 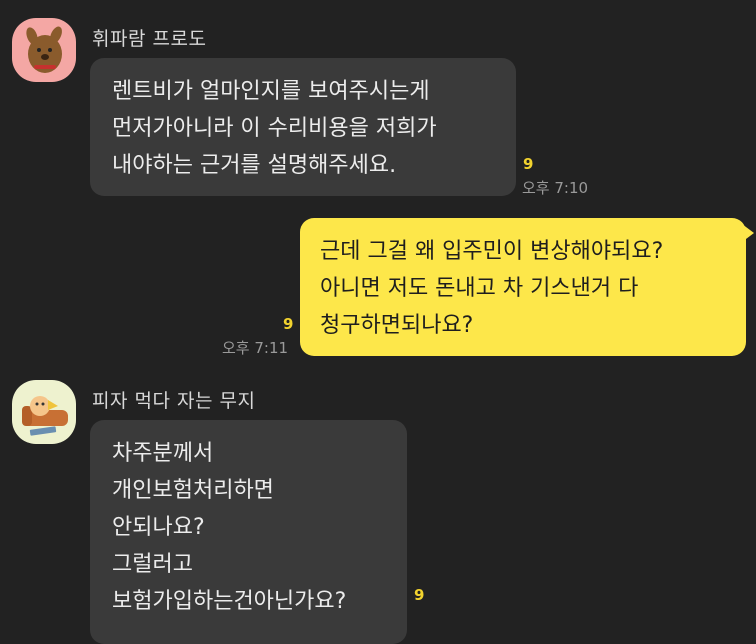 I want to click on sender-name: 휘파람 프로도, so click(x=149, y=39).